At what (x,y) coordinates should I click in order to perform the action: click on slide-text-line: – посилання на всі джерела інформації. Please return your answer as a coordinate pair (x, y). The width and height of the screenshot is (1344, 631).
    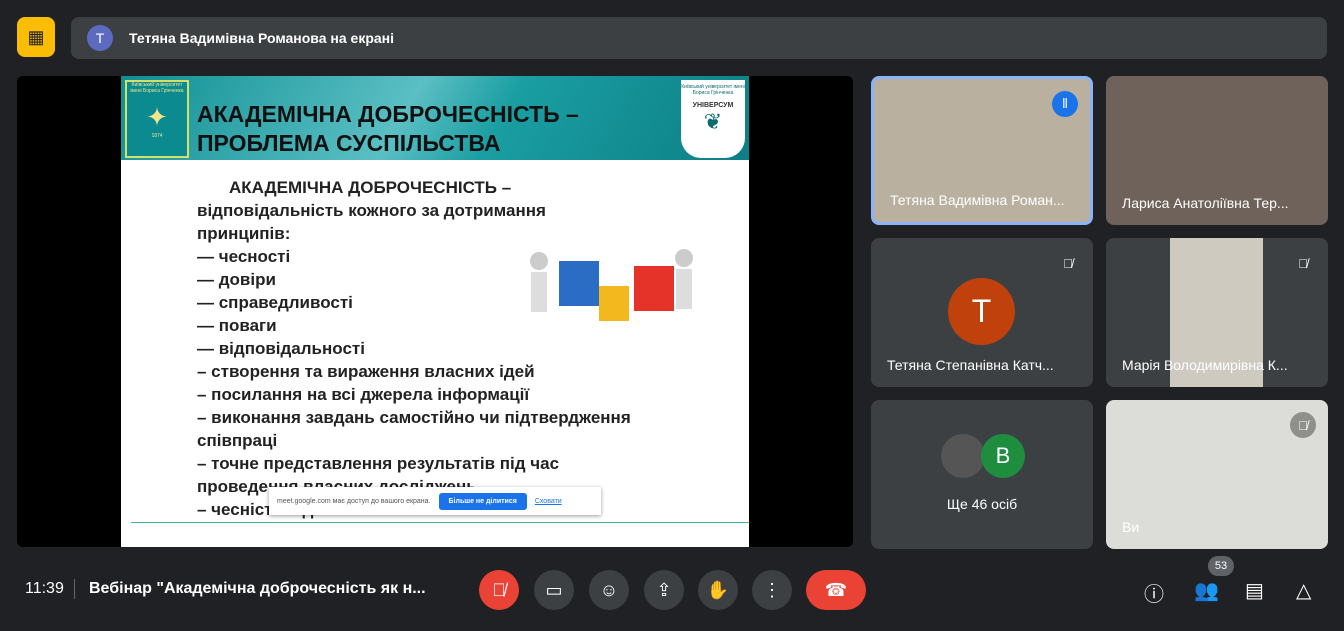
    Looking at the image, I should click on (363, 394).